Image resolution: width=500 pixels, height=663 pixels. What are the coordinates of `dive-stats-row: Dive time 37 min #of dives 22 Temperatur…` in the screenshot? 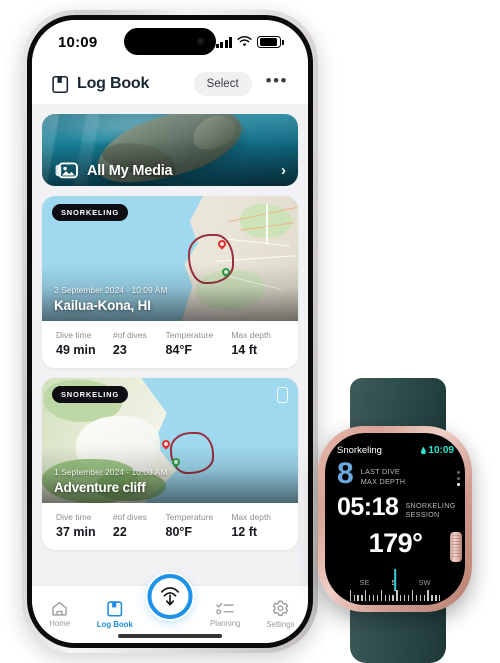 It's located at (170, 526).